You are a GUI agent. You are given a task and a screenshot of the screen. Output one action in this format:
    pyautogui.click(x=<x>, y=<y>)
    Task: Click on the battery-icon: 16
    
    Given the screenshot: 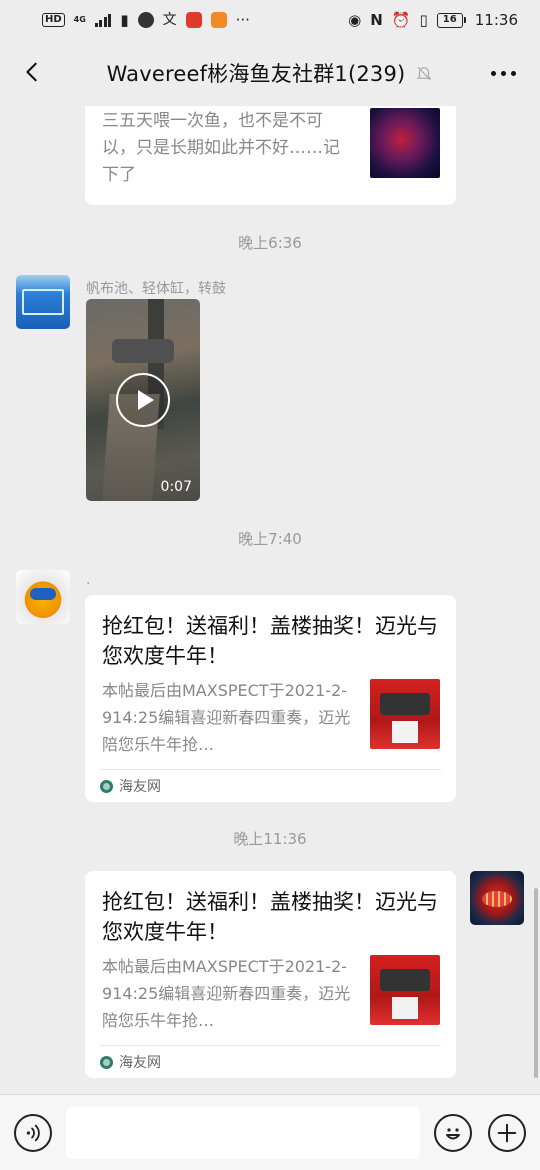 What is the action you would take?
    pyautogui.click(x=451, y=20)
    